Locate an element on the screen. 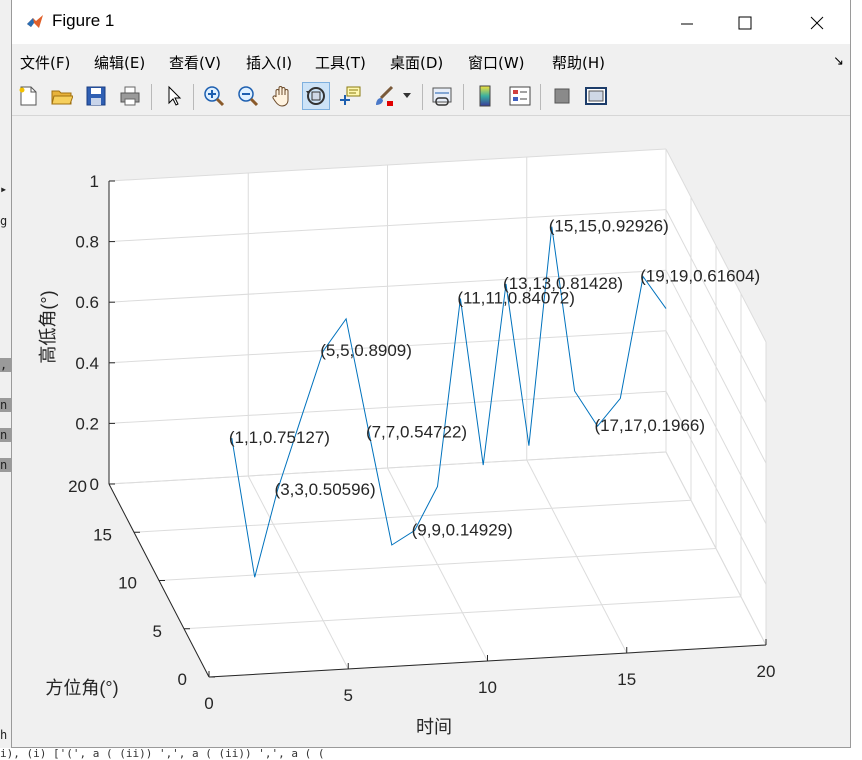  open-file-icon is located at coordinates (62, 97).